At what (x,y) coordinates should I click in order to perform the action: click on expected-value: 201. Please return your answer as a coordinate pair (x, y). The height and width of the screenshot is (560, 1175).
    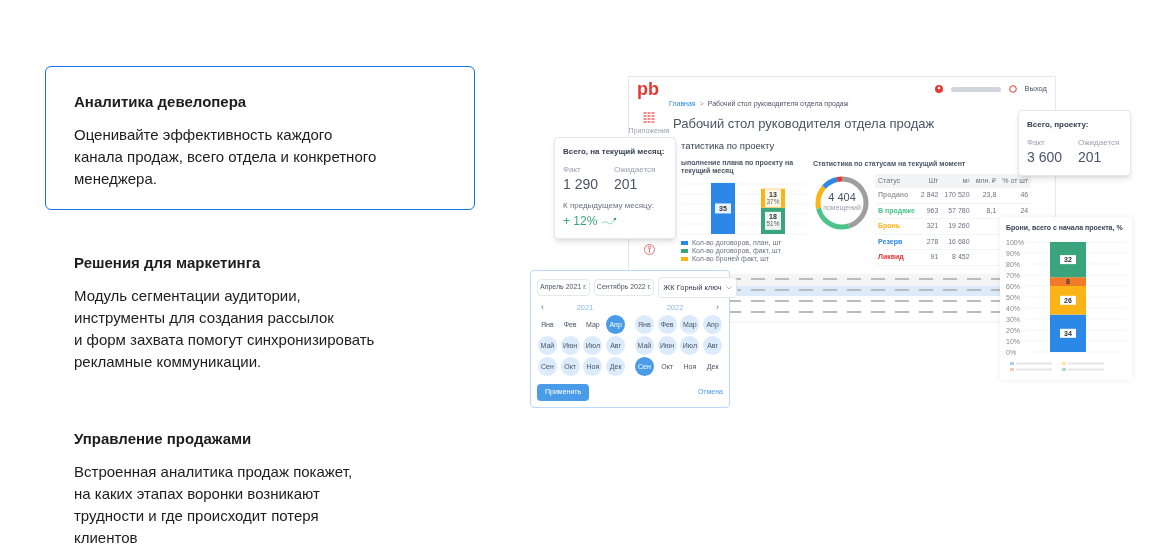
    Looking at the image, I should click on (1090, 158).